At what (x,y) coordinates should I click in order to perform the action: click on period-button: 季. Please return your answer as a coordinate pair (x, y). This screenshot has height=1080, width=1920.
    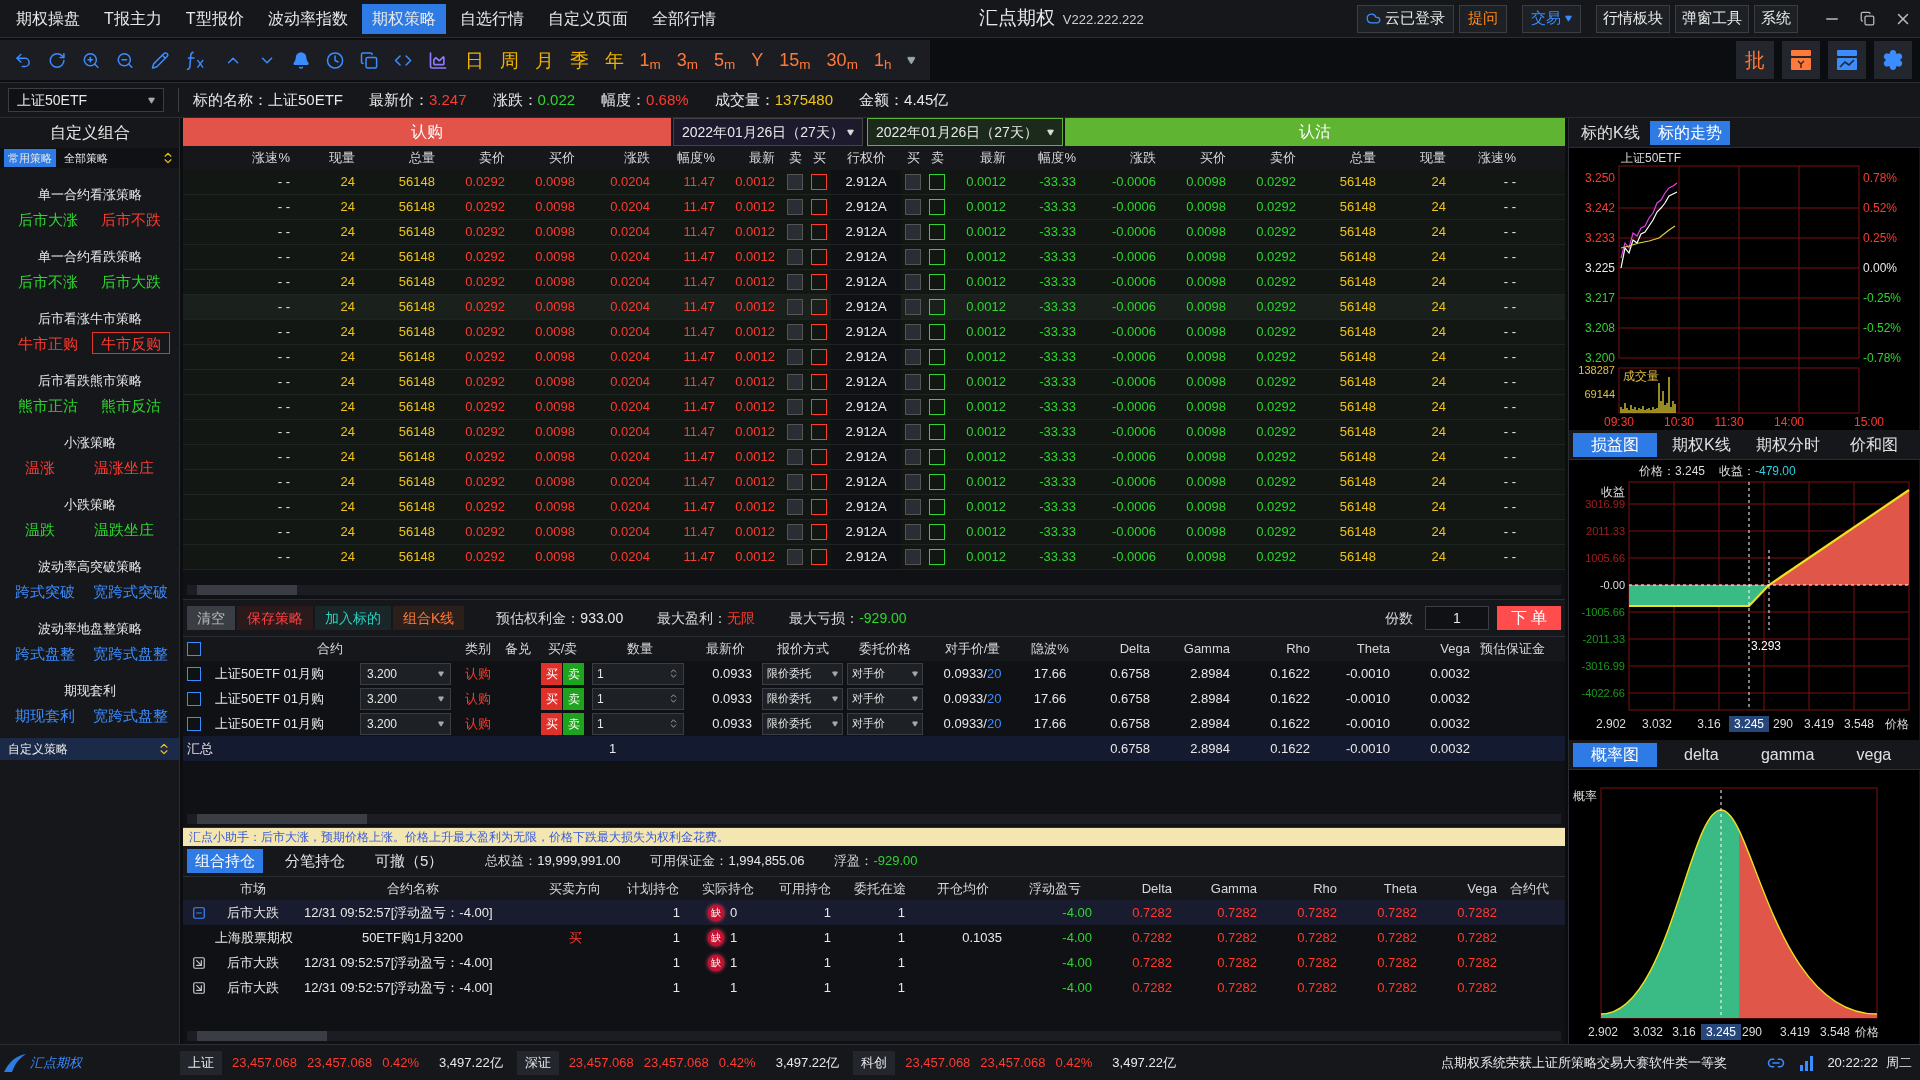
    Looking at the image, I should click on (579, 60).